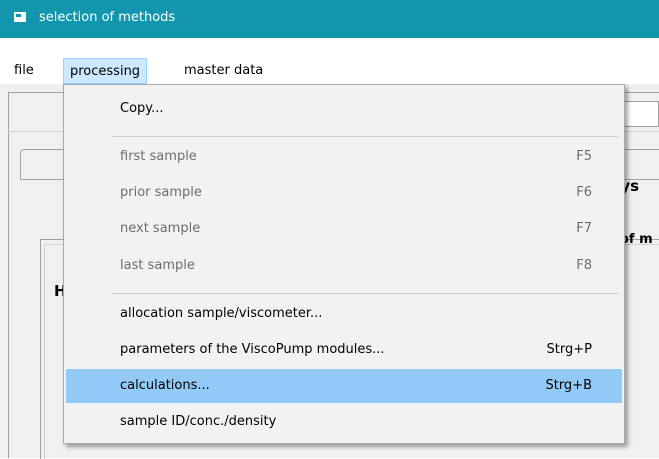 This screenshot has height=459, width=659. I want to click on menu-item-label: sample ID/conc./density, so click(198, 421).